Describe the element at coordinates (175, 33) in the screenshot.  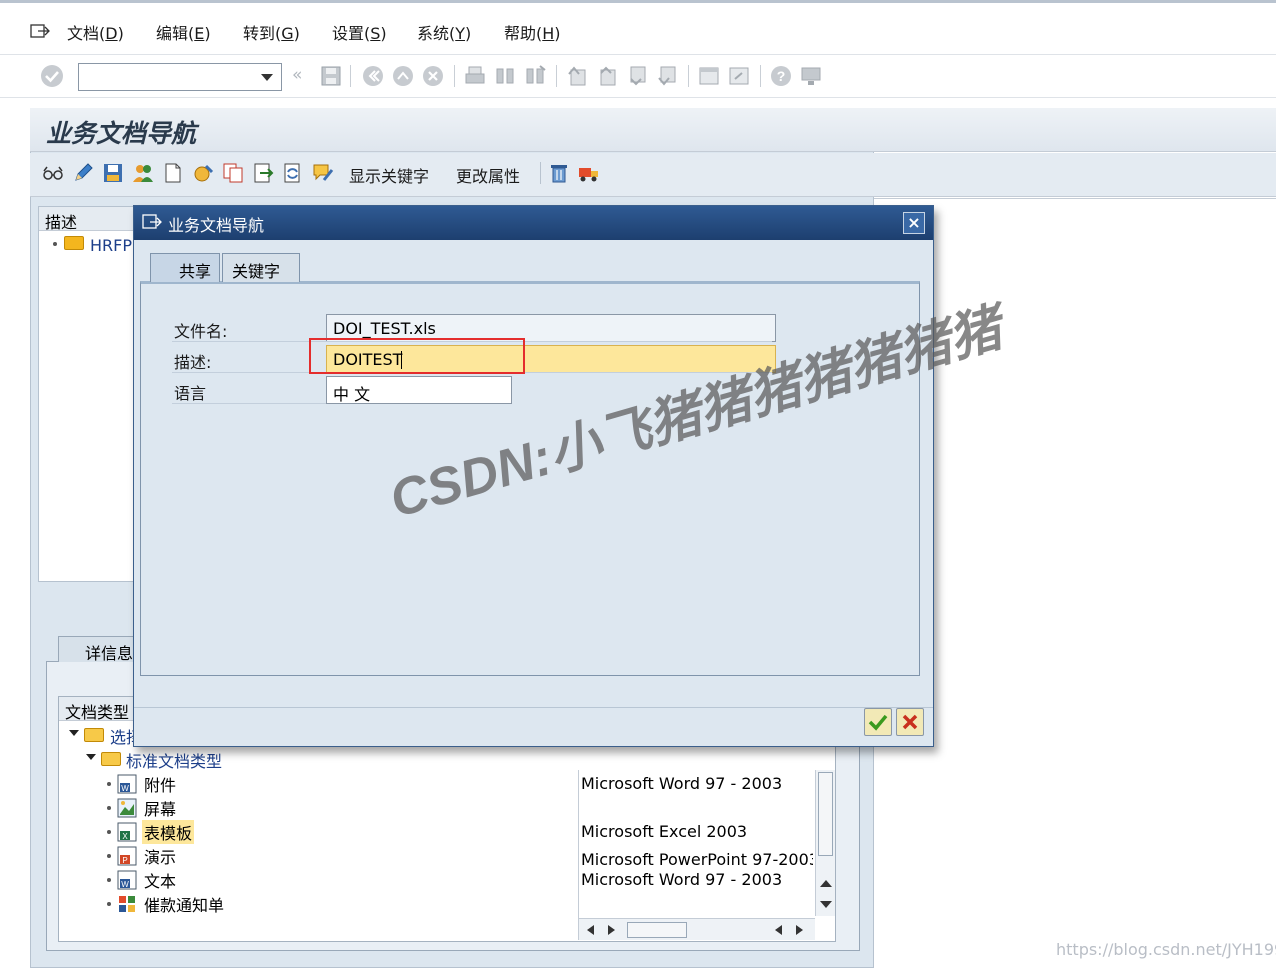
I see `menu-edit-label: 编辑(` at that location.